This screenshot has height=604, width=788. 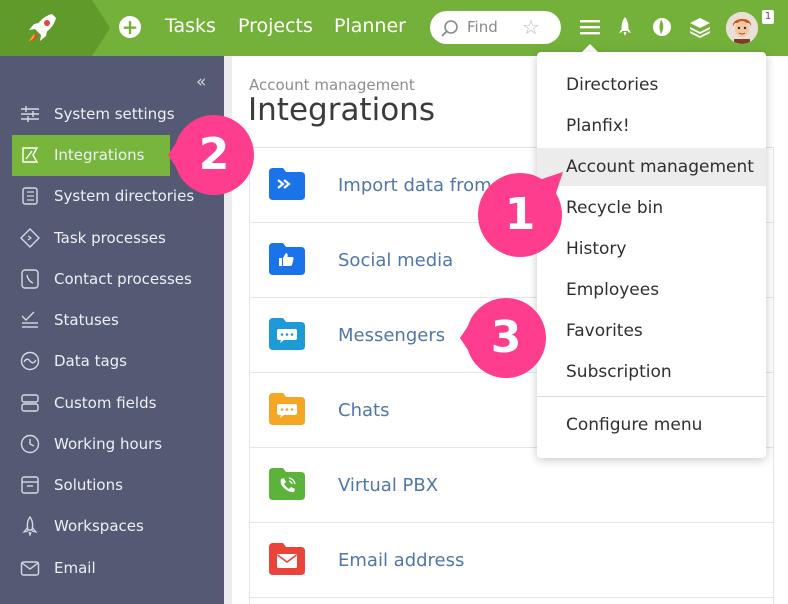 What do you see at coordinates (287, 259) in the screenshot?
I see `thumbs-up-folder-icon` at bounding box center [287, 259].